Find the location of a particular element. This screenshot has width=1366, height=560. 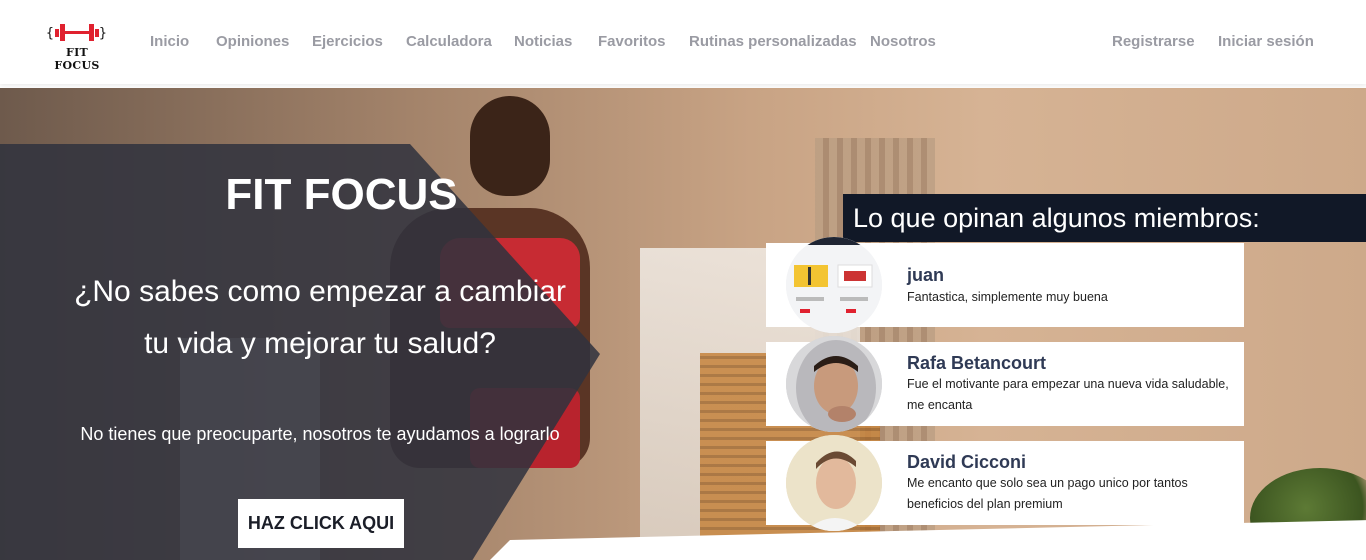

login-link: Iniciar sesión is located at coordinates (1266, 41).